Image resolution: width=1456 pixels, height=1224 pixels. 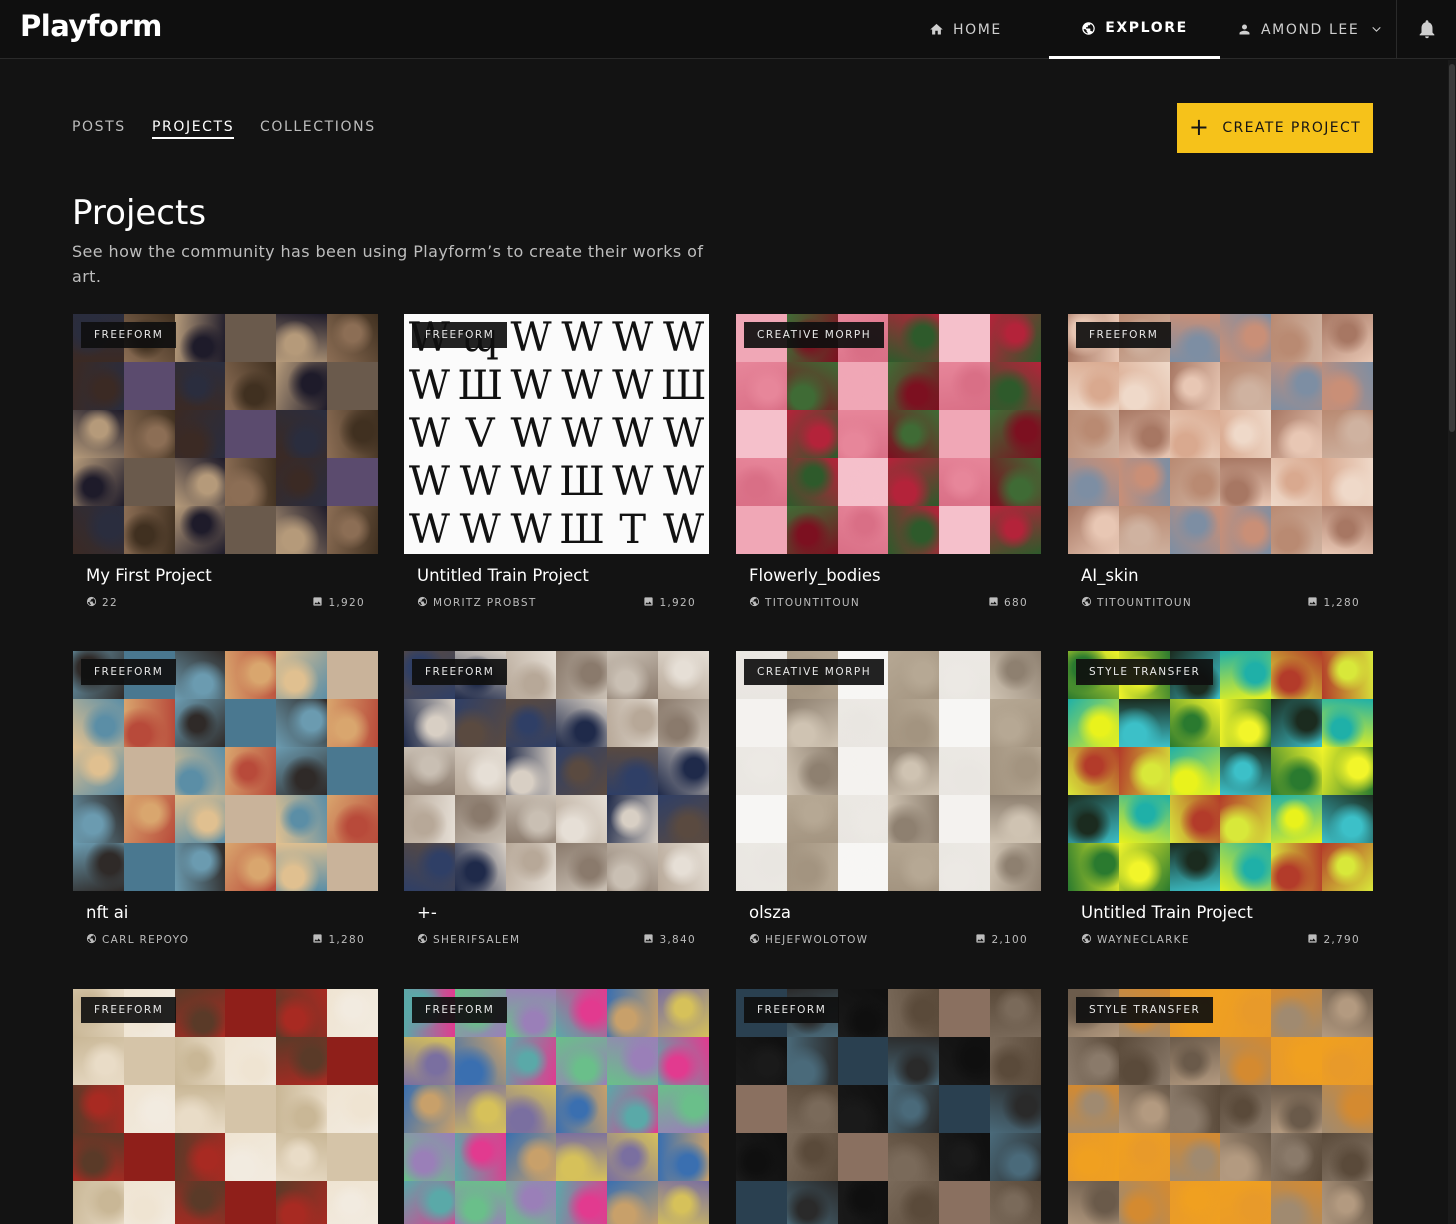 What do you see at coordinates (1427, 29) in the screenshot?
I see `notifications-button` at bounding box center [1427, 29].